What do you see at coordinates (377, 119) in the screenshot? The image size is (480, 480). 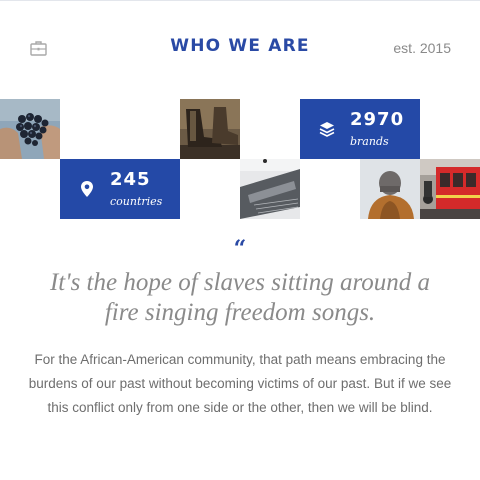 I see `brands-count: 2970` at bounding box center [377, 119].